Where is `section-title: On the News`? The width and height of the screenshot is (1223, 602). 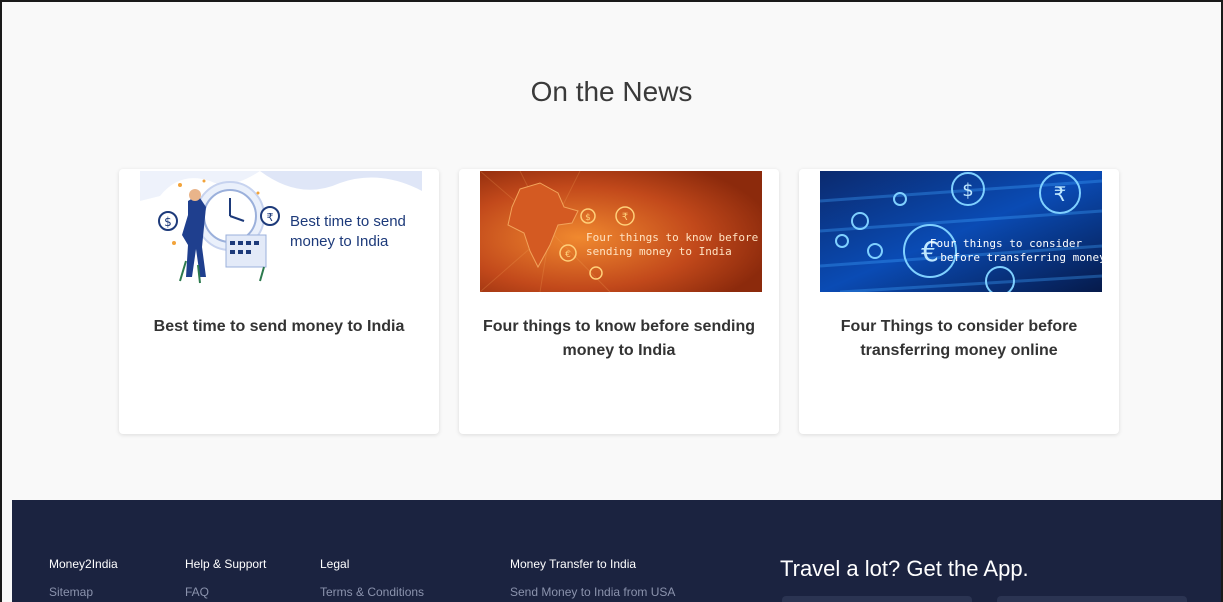
section-title: On the News is located at coordinates (611, 91).